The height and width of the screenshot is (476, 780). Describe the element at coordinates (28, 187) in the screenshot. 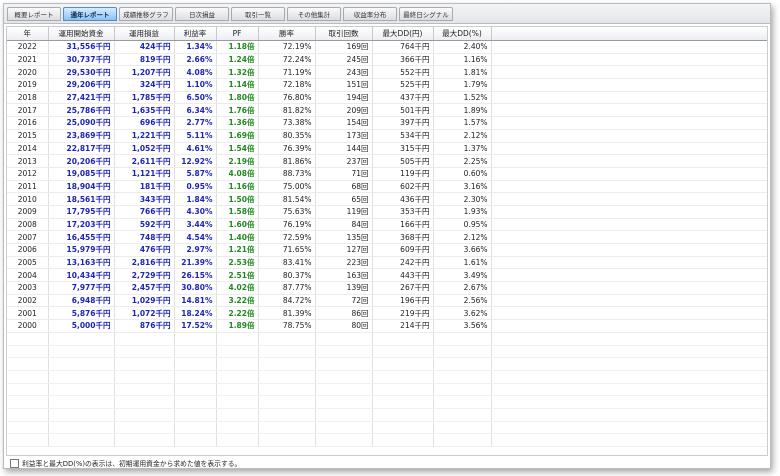

I see `cell-year: 2011` at that location.